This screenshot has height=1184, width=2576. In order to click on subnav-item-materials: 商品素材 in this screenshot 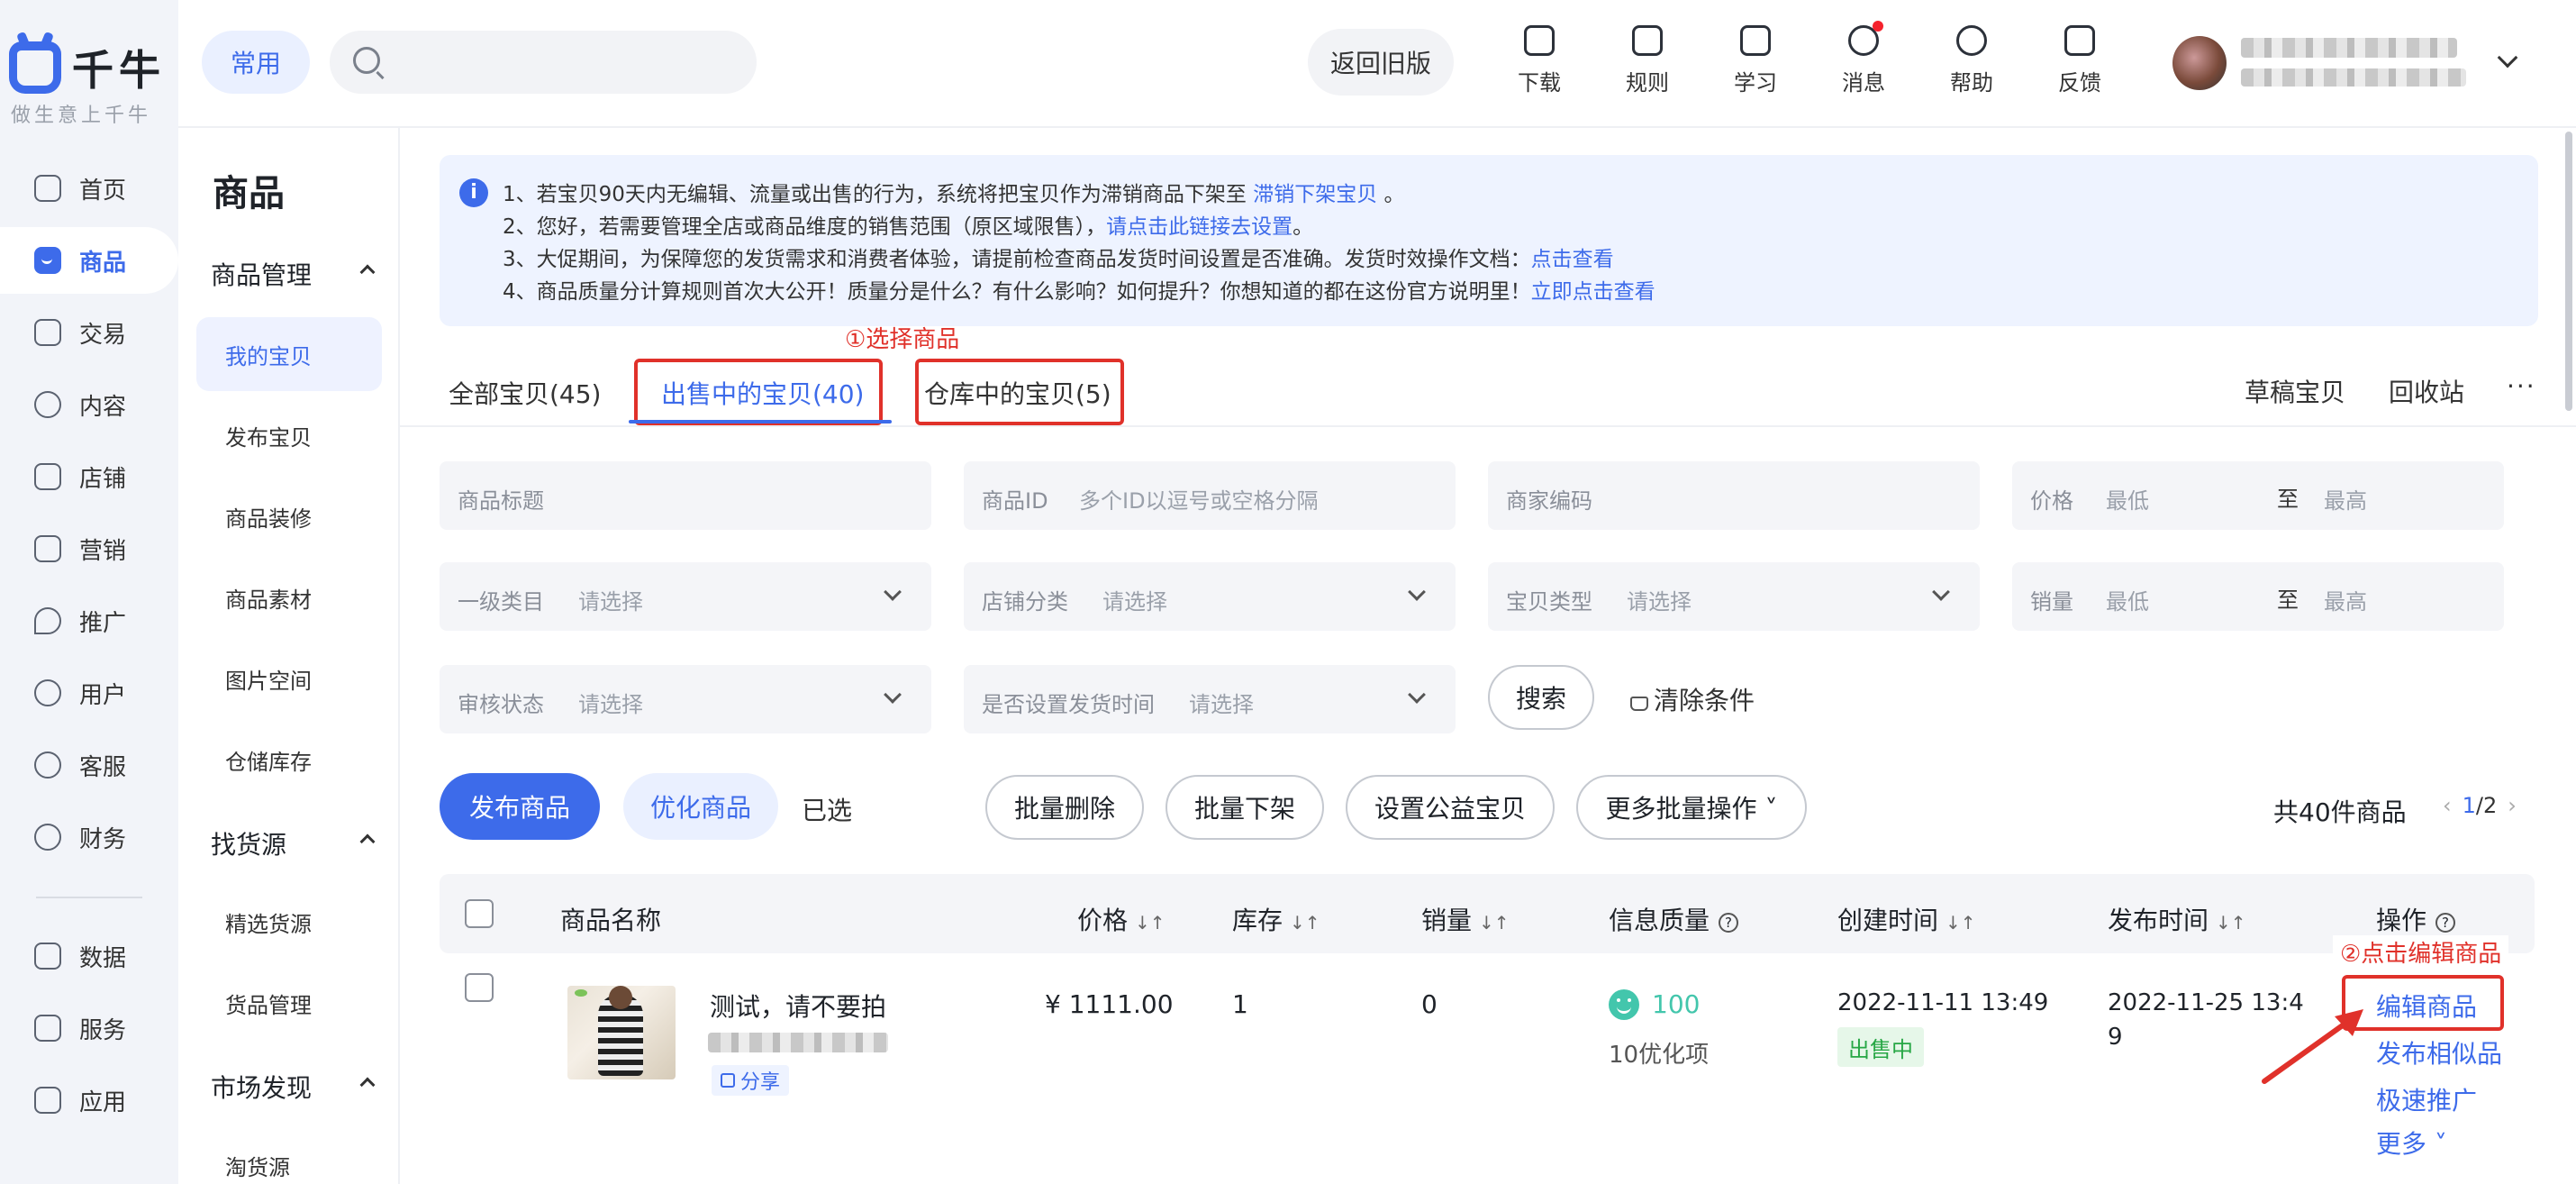, I will do `click(289, 597)`.